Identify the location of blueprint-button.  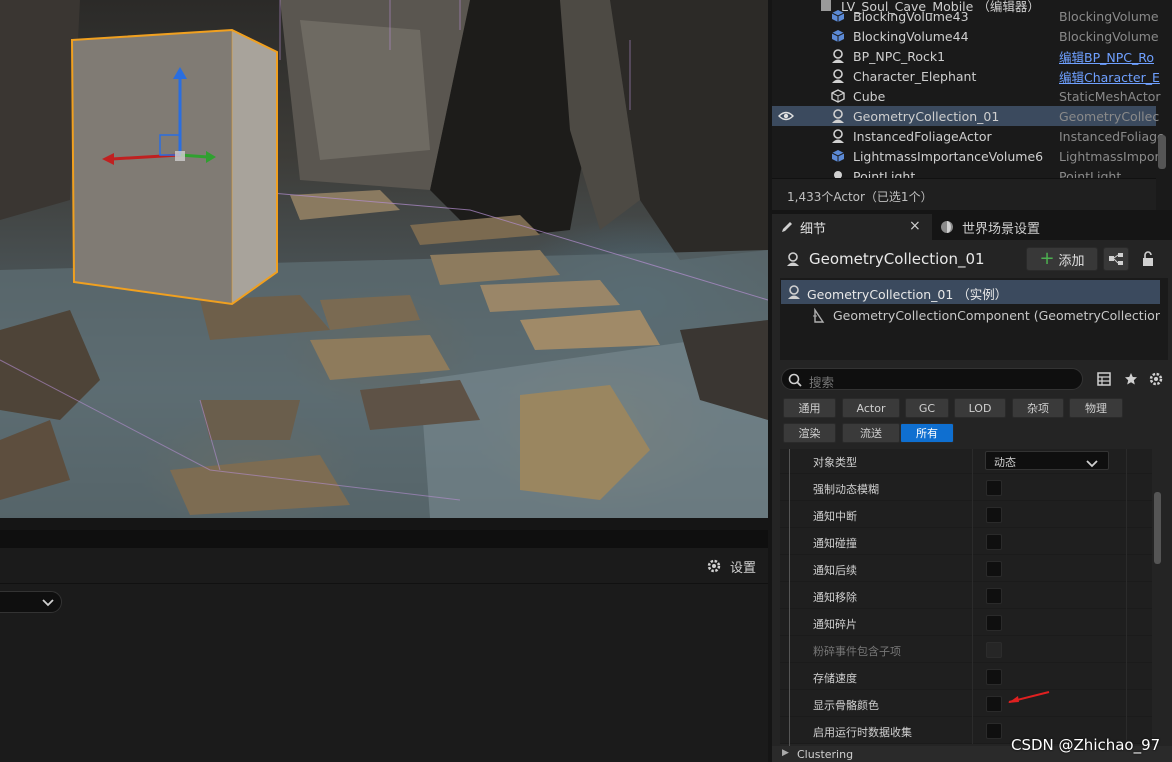
(1116, 259).